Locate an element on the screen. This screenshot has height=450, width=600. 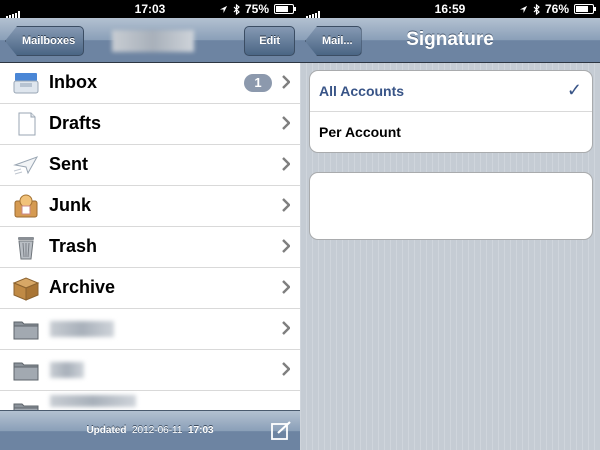
mailbox-row-sent: Sent is located at coordinates (150, 165).